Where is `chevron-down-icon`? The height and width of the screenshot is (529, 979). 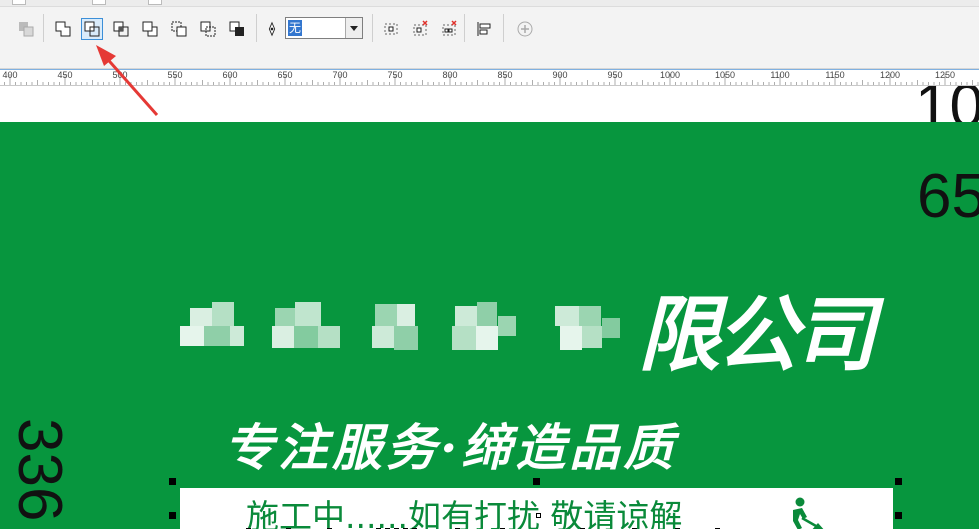
chevron-down-icon is located at coordinates (353, 28).